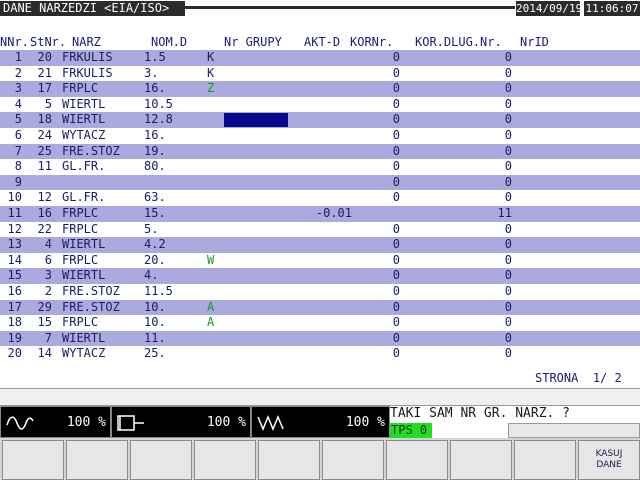  I want to click on cursor-cell, so click(256, 120).